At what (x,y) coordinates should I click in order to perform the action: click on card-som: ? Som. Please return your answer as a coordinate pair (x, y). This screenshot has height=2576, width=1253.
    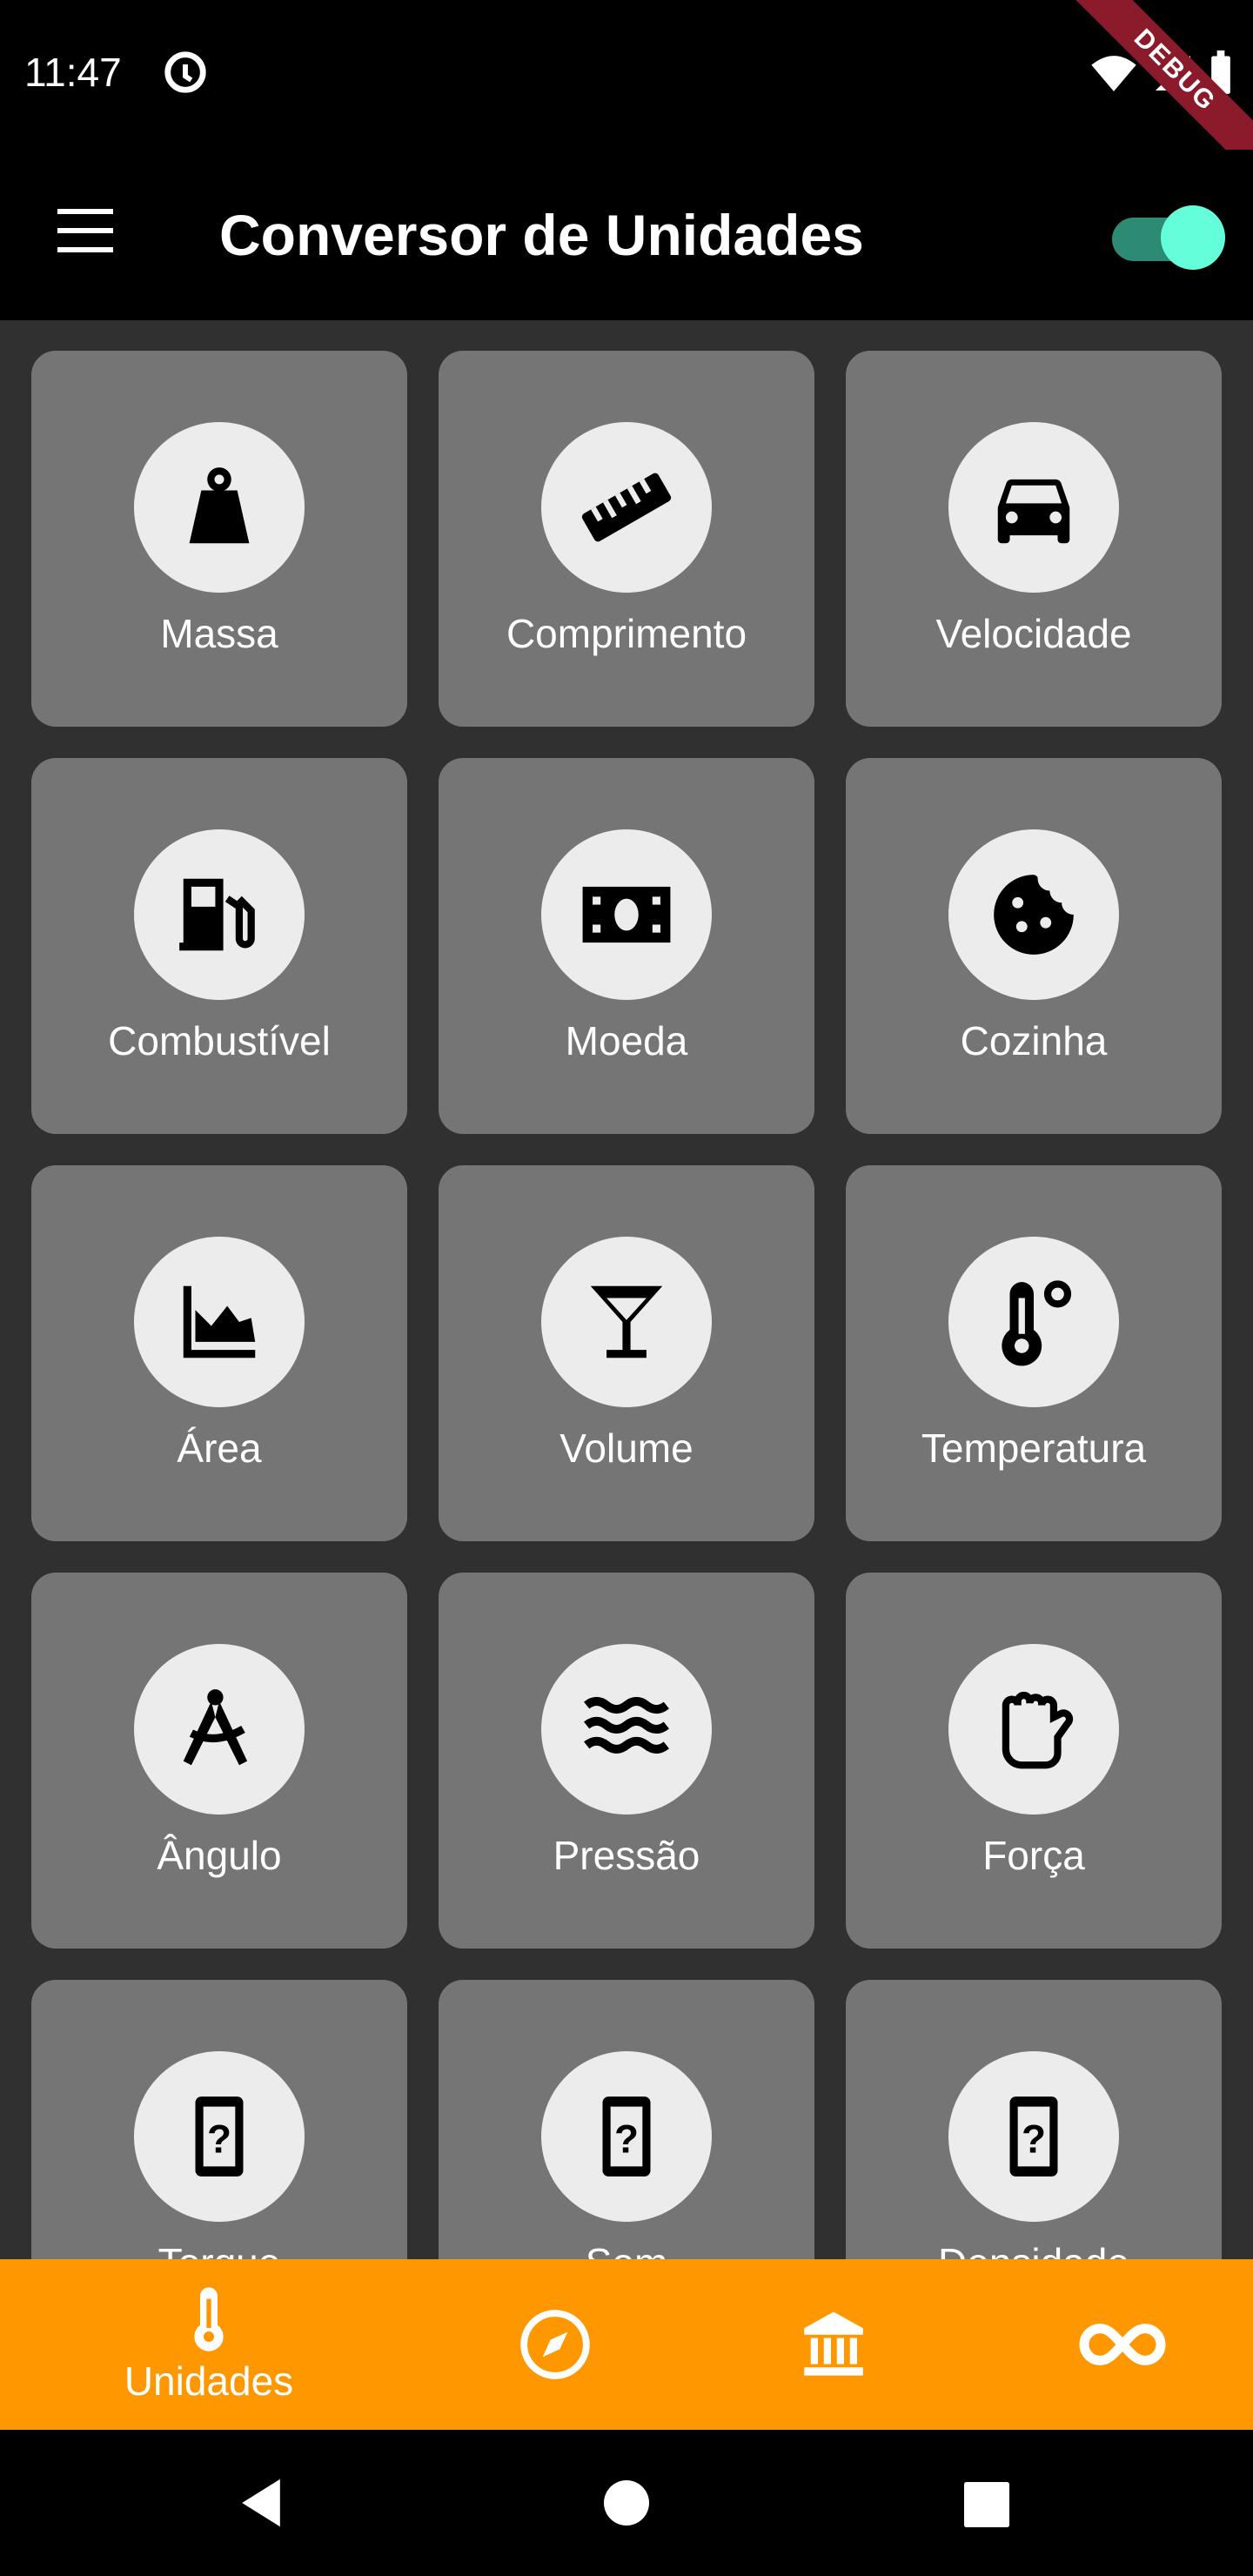
    Looking at the image, I should click on (626, 2120).